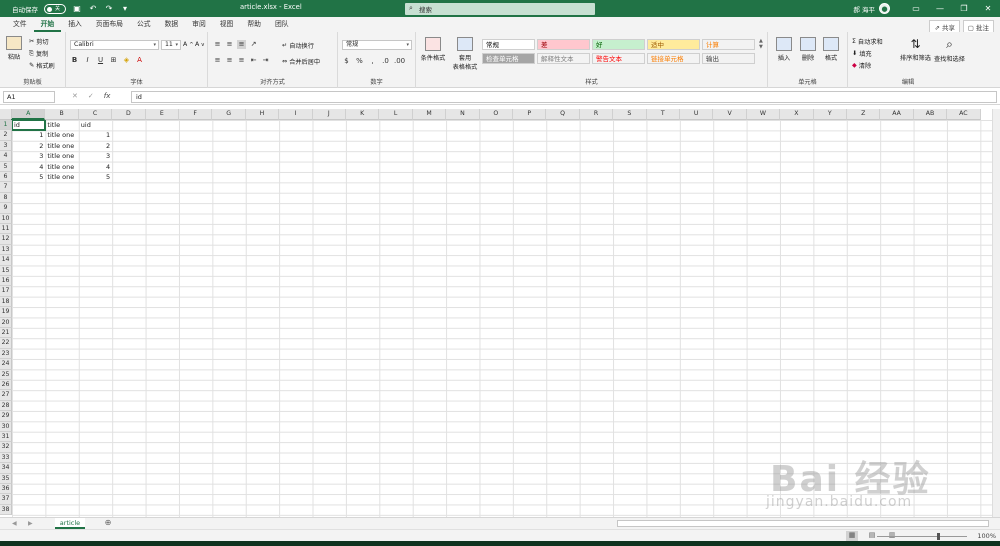  I want to click on cell-C2: 1, so click(95, 135).